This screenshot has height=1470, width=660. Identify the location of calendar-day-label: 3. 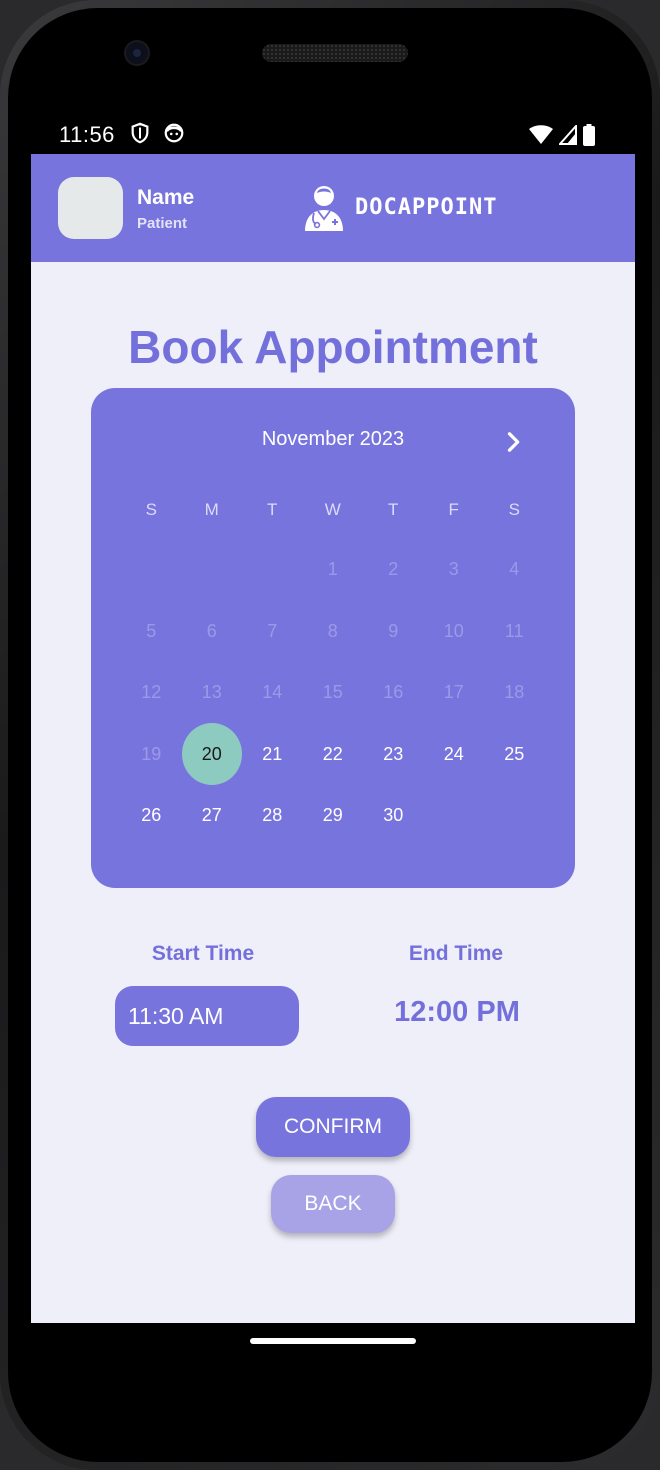
(453, 569).